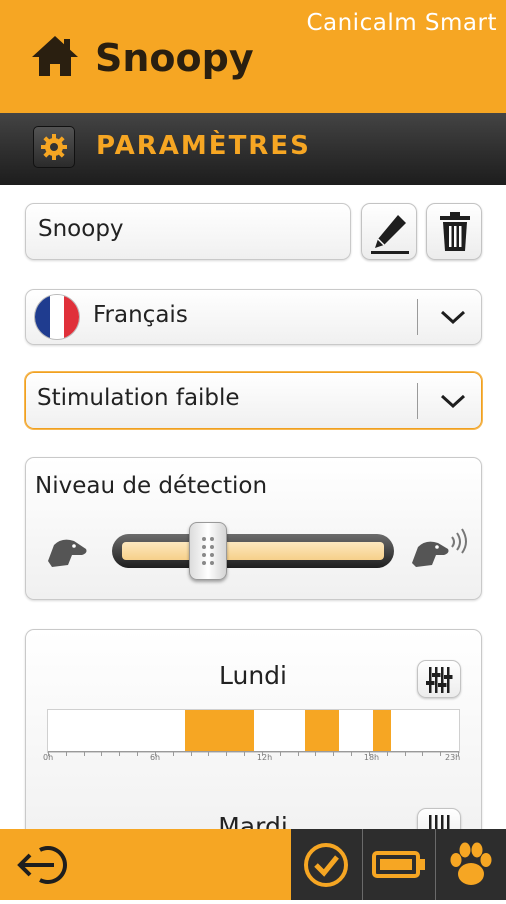 This screenshot has width=506, height=904. What do you see at coordinates (57, 317) in the screenshot?
I see `france-flag-icon` at bounding box center [57, 317].